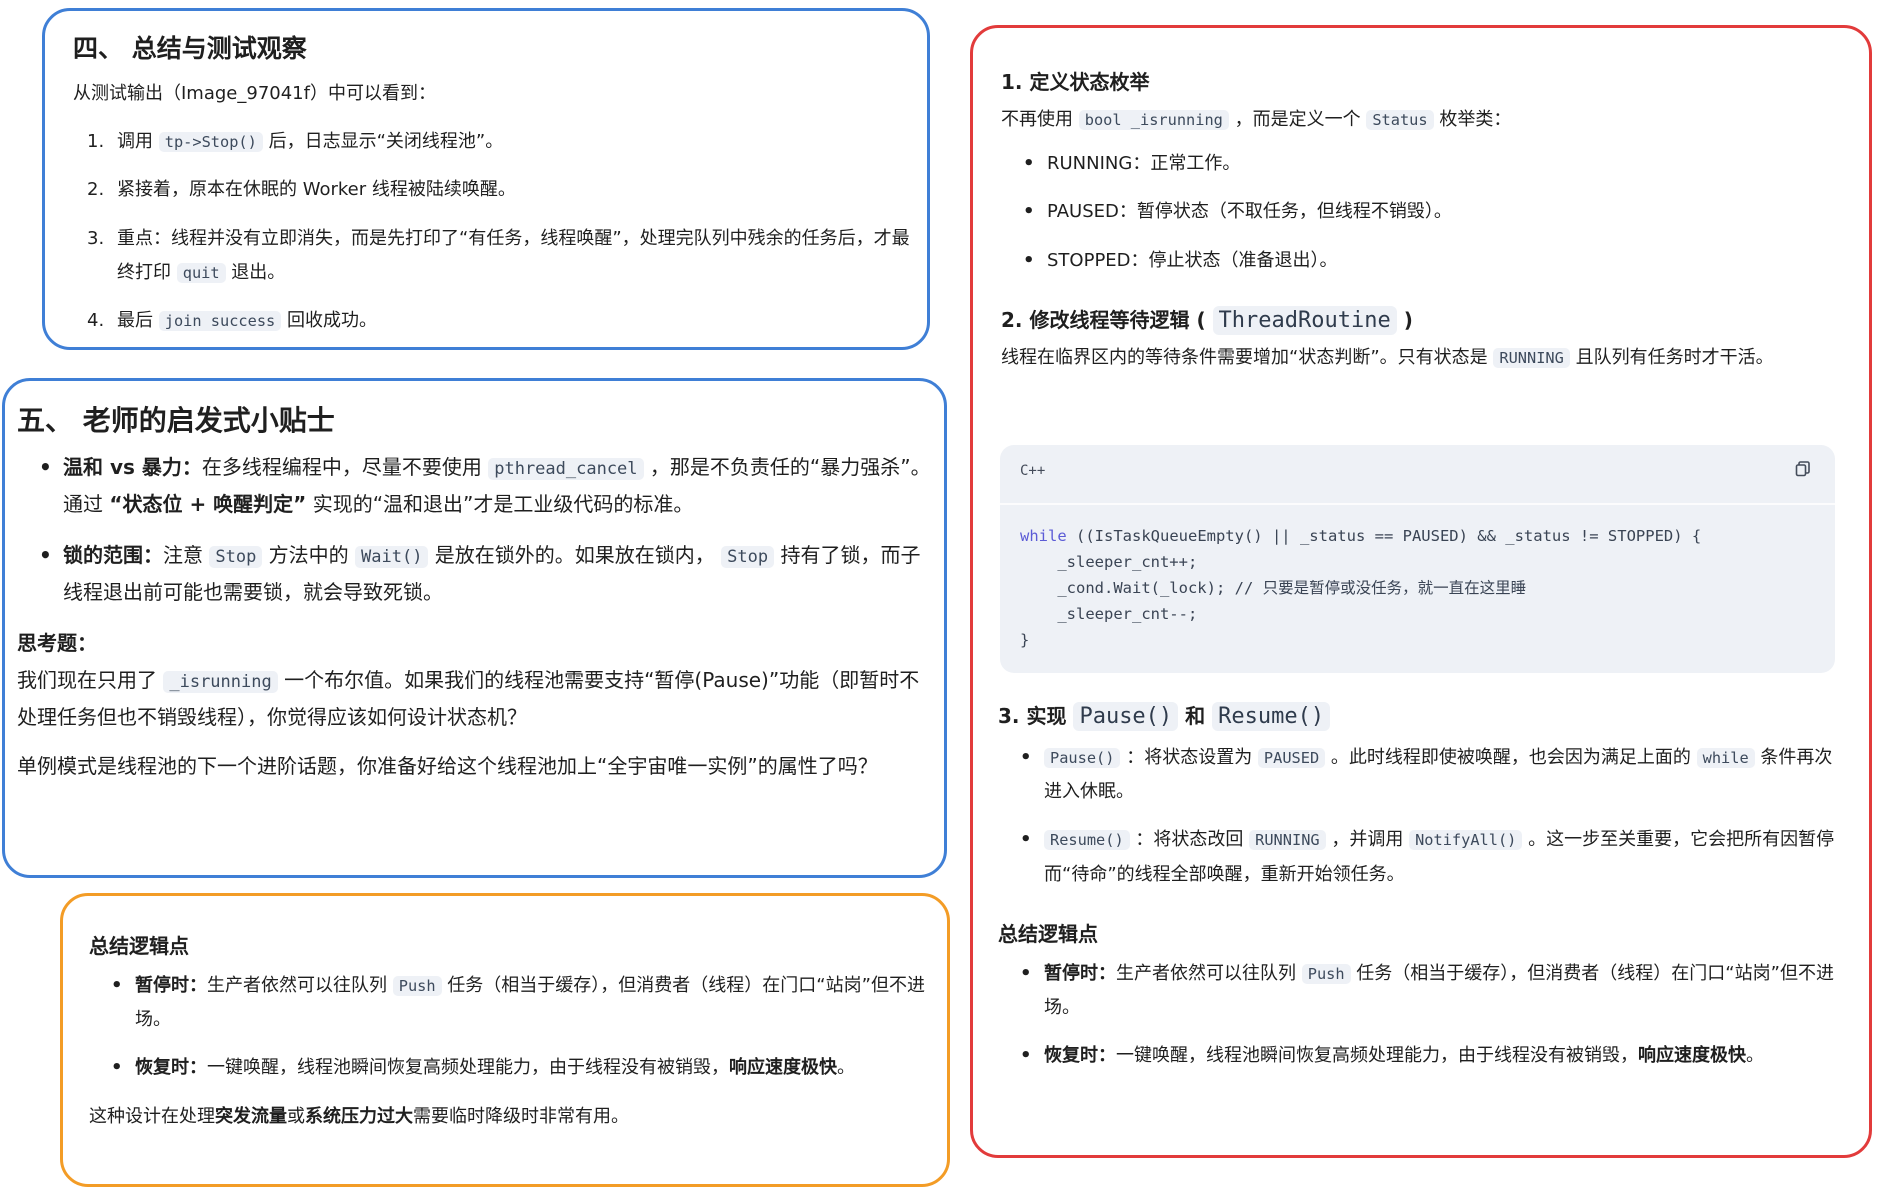 This screenshot has width=1886, height=1190. Describe the element at coordinates (359, 1116) in the screenshot. I see `summary-footer: 这种设计在处理突发流量或系统压力过大需要临时降级时非常有用。` at that location.